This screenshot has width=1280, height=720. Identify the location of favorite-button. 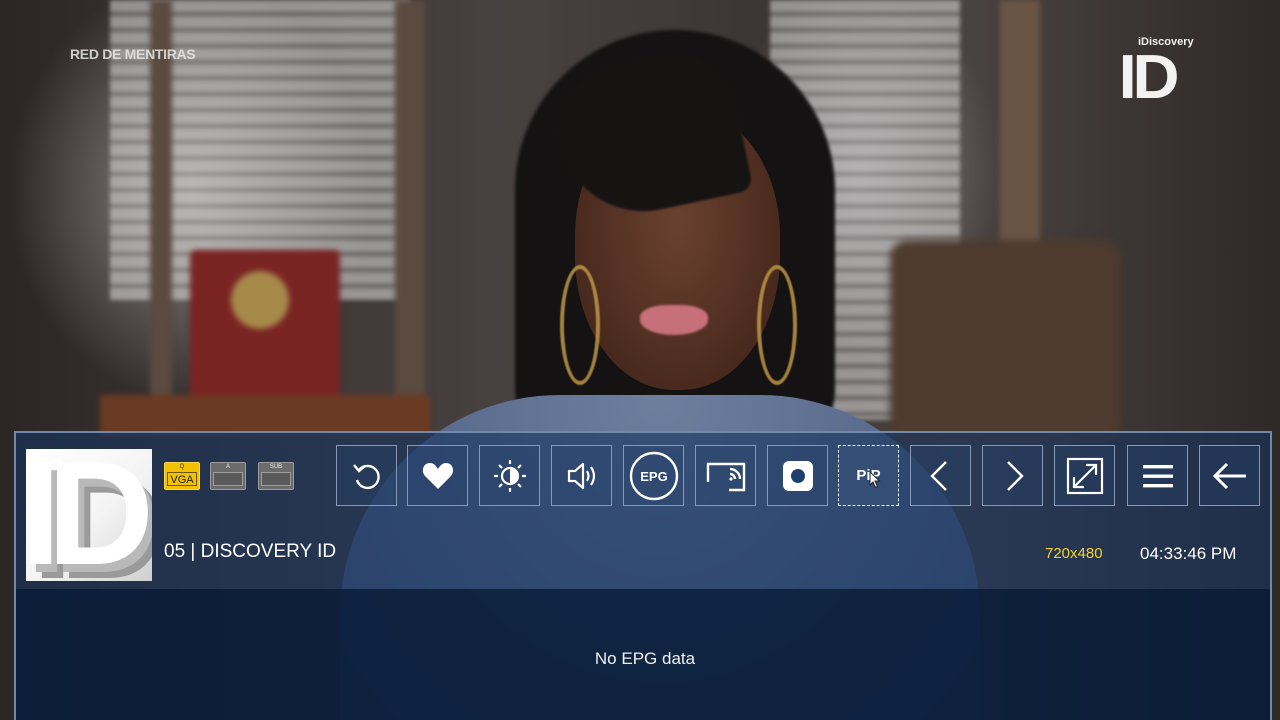
(437, 475).